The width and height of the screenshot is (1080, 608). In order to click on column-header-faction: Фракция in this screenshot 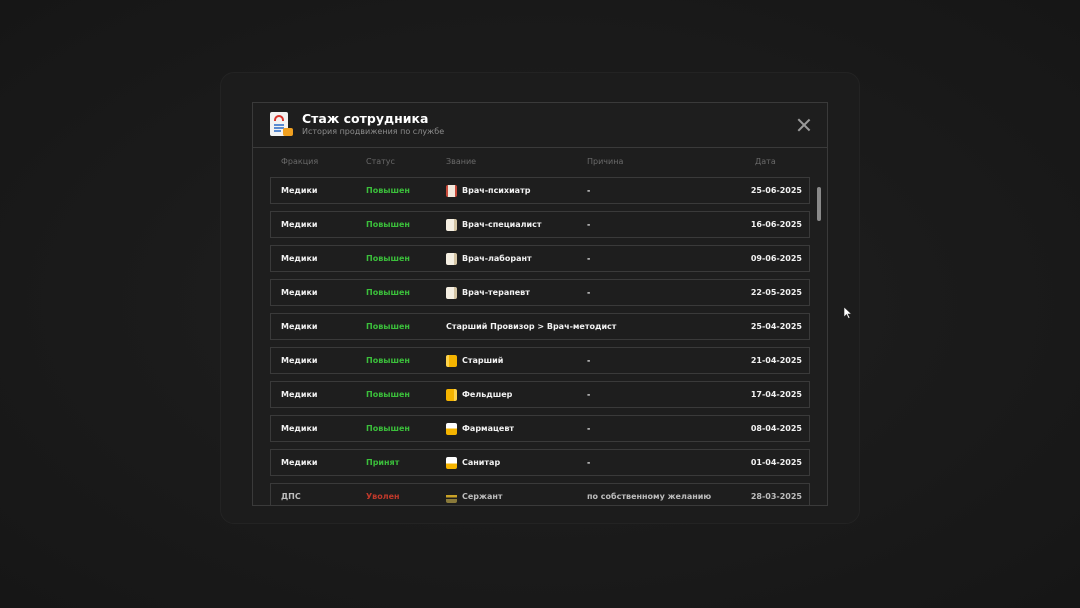, I will do `click(300, 161)`.